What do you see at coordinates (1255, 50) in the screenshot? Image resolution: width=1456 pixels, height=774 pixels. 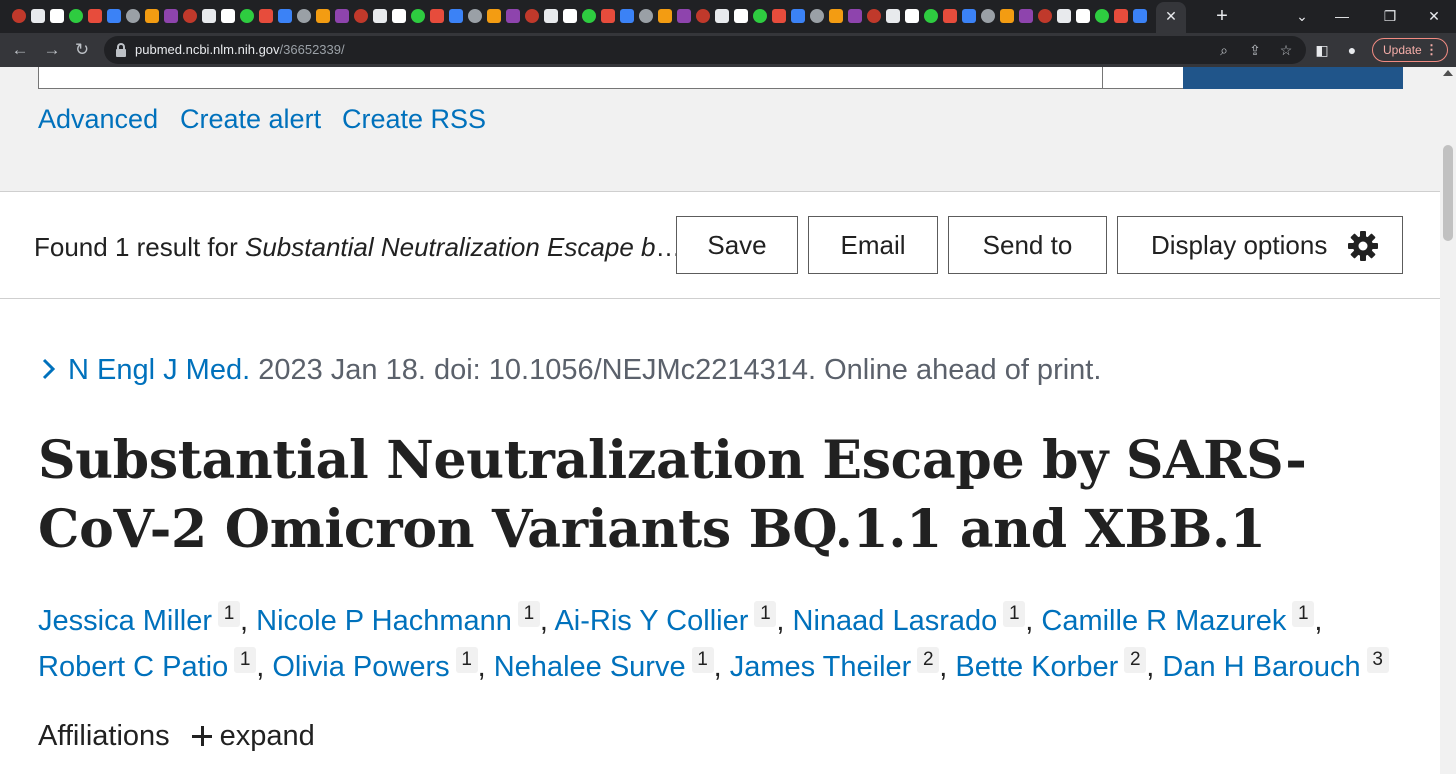 I see `share-icon: ⇪` at bounding box center [1255, 50].